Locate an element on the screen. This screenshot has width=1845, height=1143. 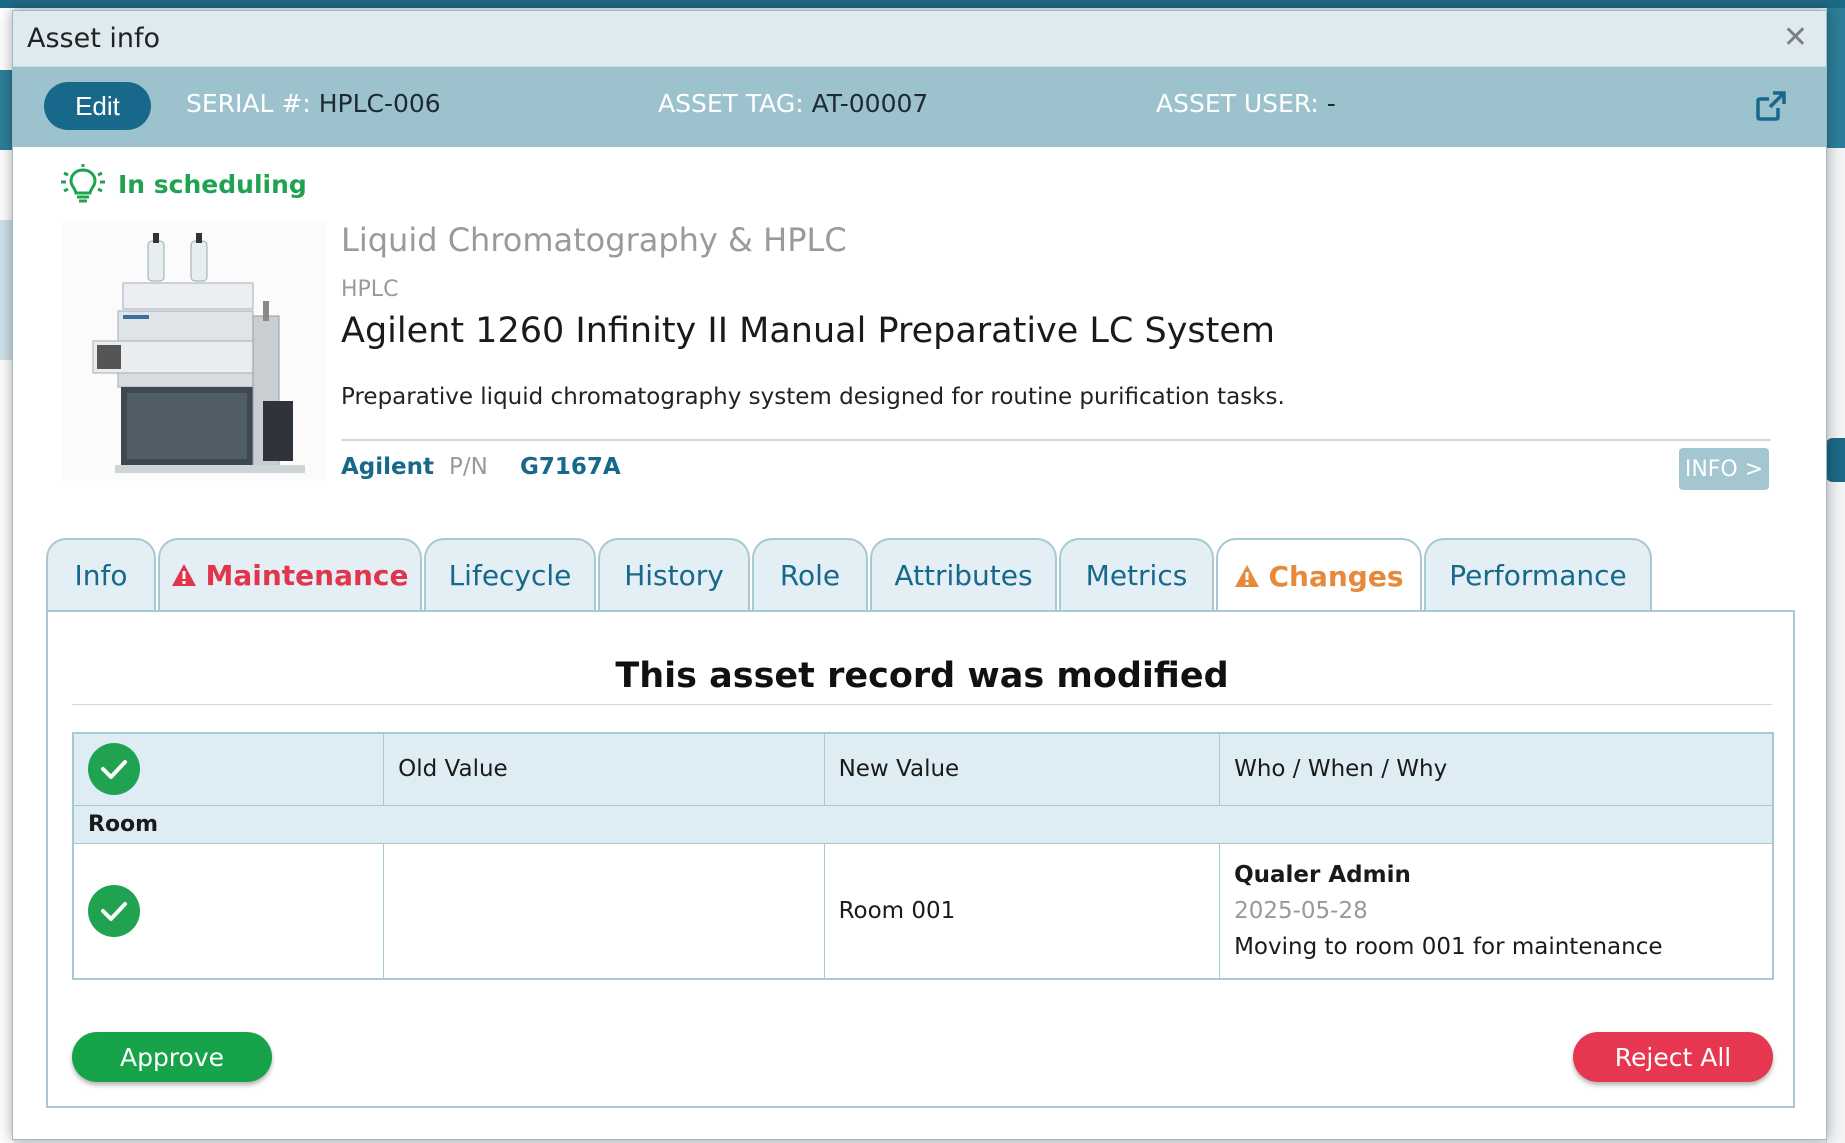
asset-tag: ASSET TAG: AT-00007 is located at coordinates (793, 103).